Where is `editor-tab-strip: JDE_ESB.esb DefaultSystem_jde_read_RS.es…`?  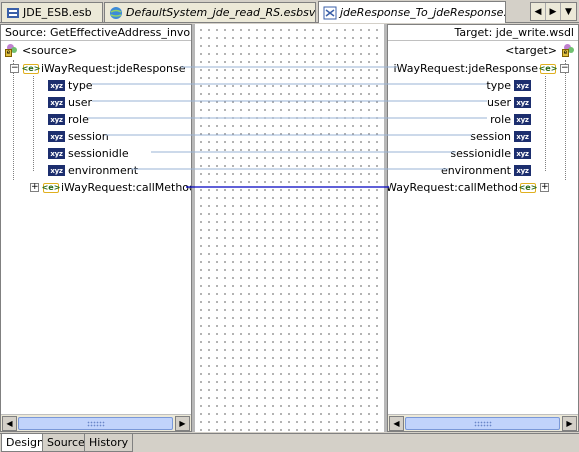
editor-tab-strip: JDE_ESB.esb DefaultSystem_jde_read_RS.es… is located at coordinates (289, 11).